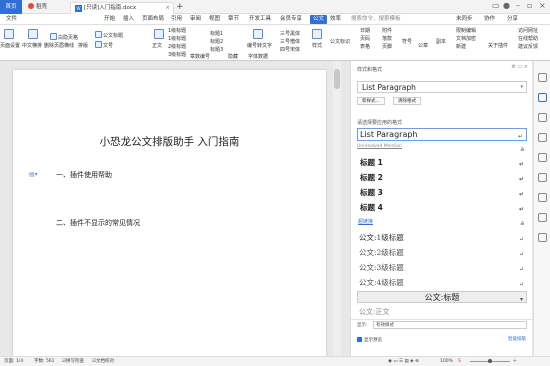 This screenshot has height=366, width=550. What do you see at coordinates (365, 31) in the screenshot?
I see `date-button: 日期` at bounding box center [365, 31].